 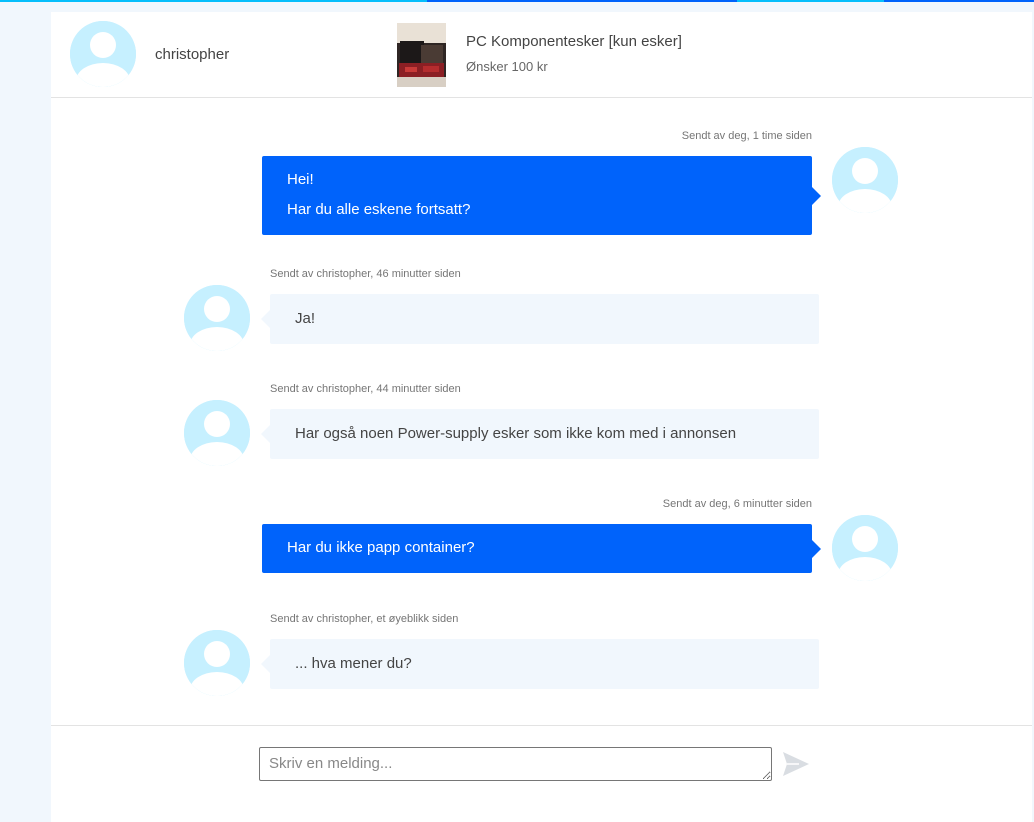 What do you see at coordinates (300, 179) in the screenshot?
I see `message-text: Hei!` at bounding box center [300, 179].